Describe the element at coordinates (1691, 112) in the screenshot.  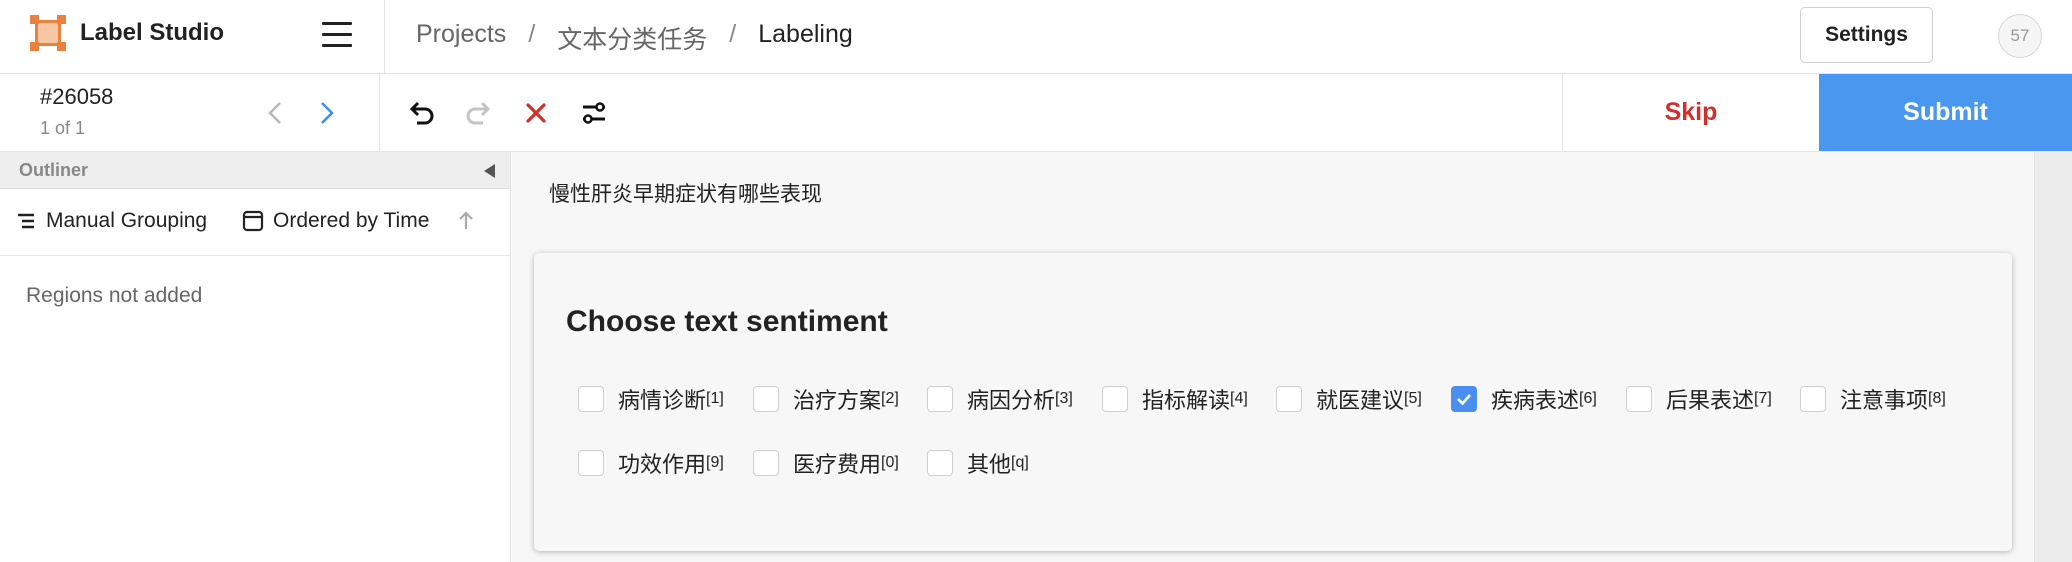
I see `skip-button: Skip` at that location.